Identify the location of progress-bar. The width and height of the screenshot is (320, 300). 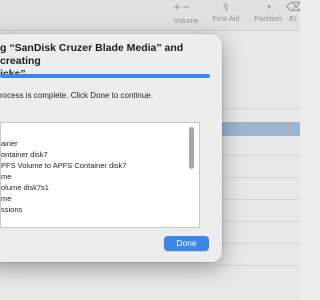
(105, 76).